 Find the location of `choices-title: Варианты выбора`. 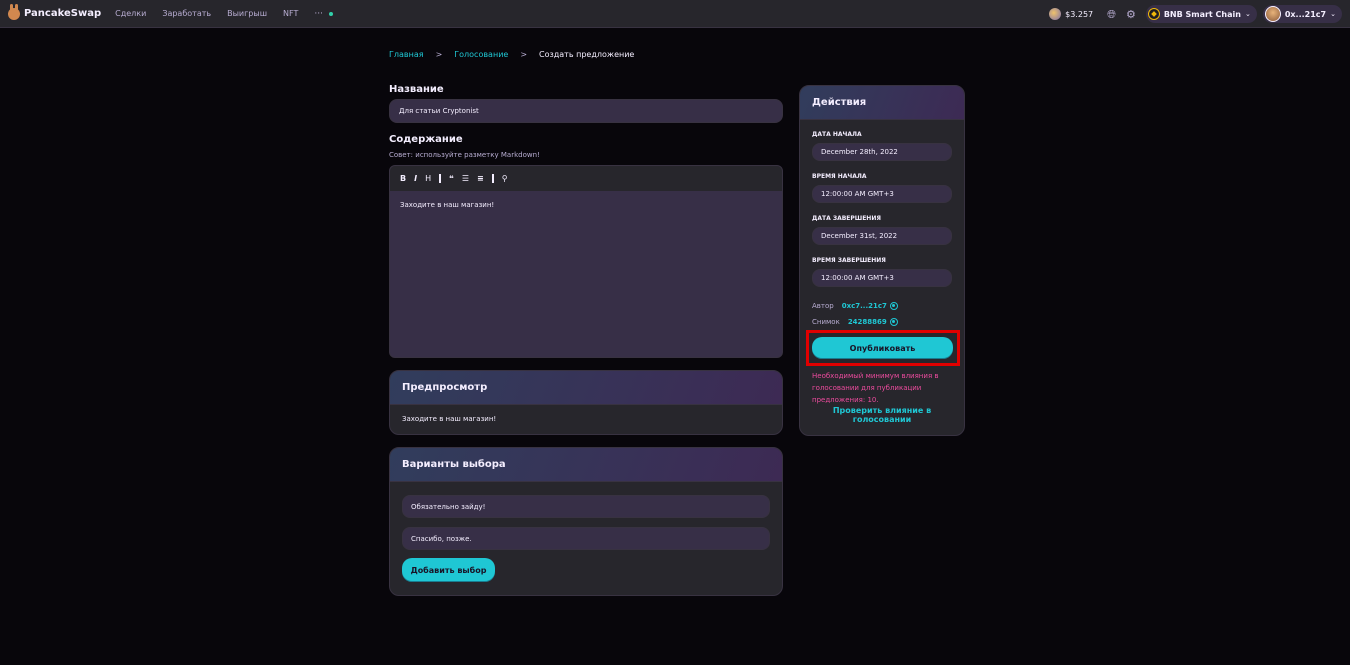

choices-title: Варианты выбора is located at coordinates (586, 465).